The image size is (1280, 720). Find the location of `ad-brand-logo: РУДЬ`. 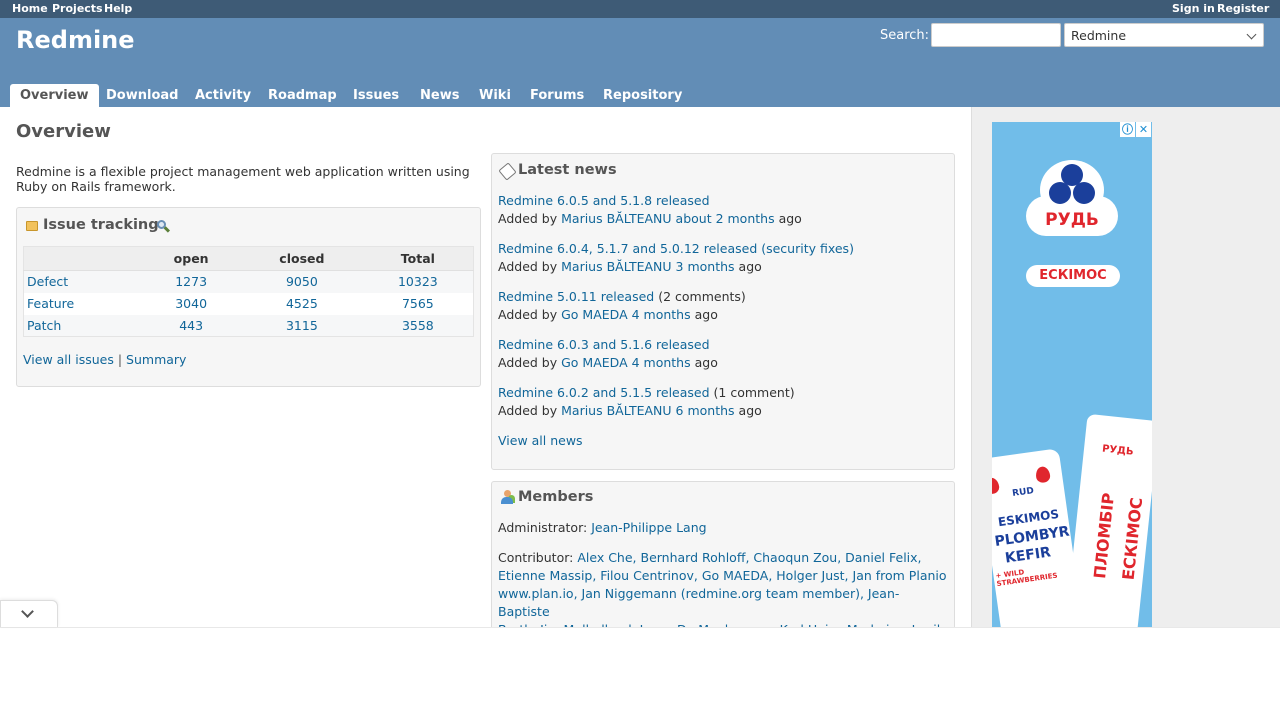

ad-brand-logo: РУДЬ is located at coordinates (1072, 199).